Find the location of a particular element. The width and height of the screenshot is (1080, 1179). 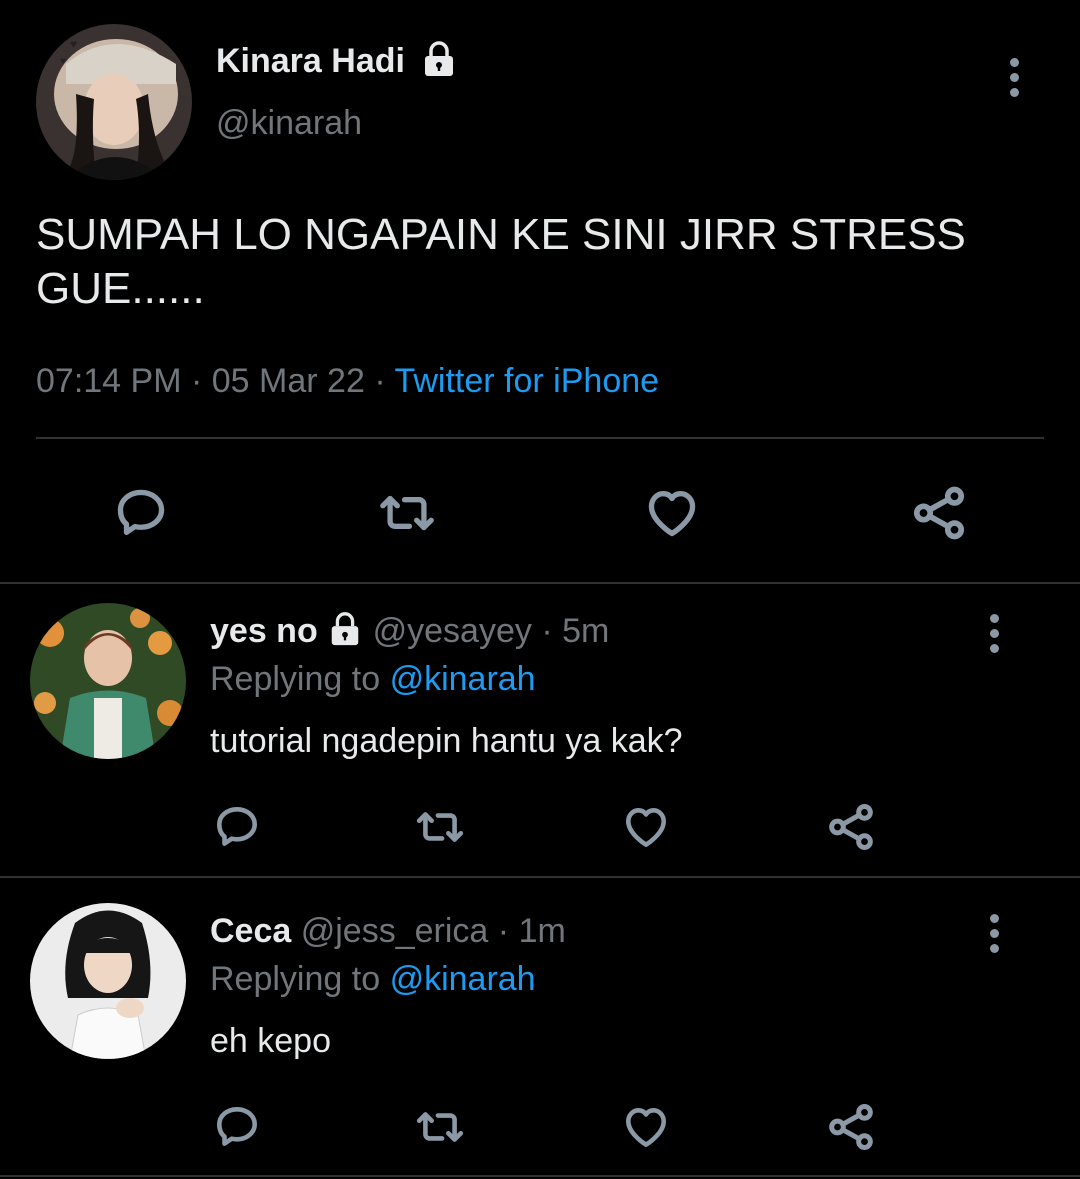

meta-divider is located at coordinates (540, 438).